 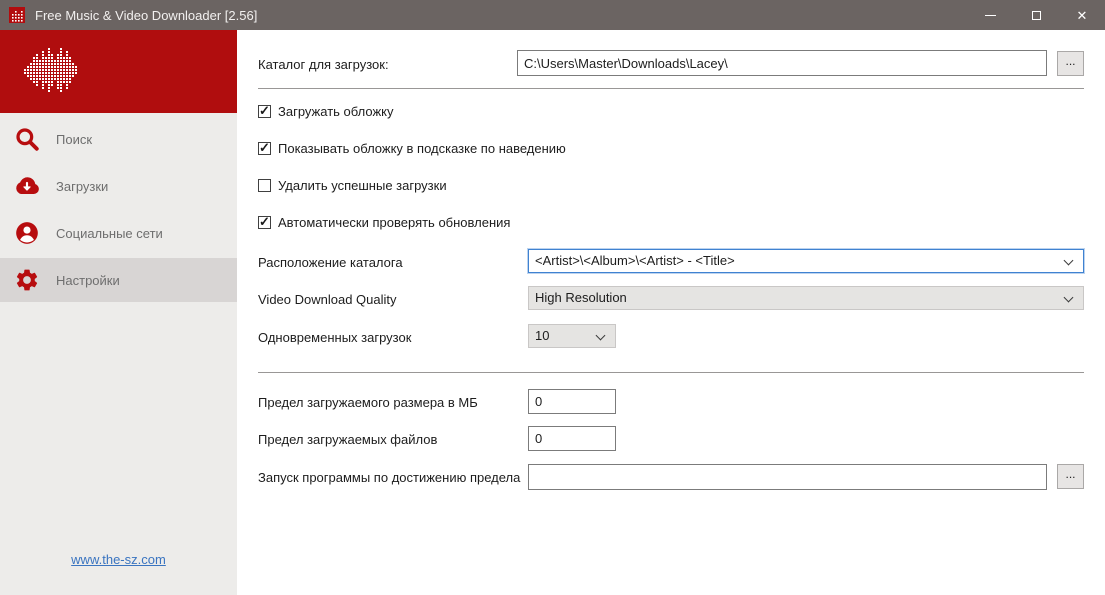 What do you see at coordinates (82, 186) in the screenshot?
I see `sidebar-item-label: Загрузки` at bounding box center [82, 186].